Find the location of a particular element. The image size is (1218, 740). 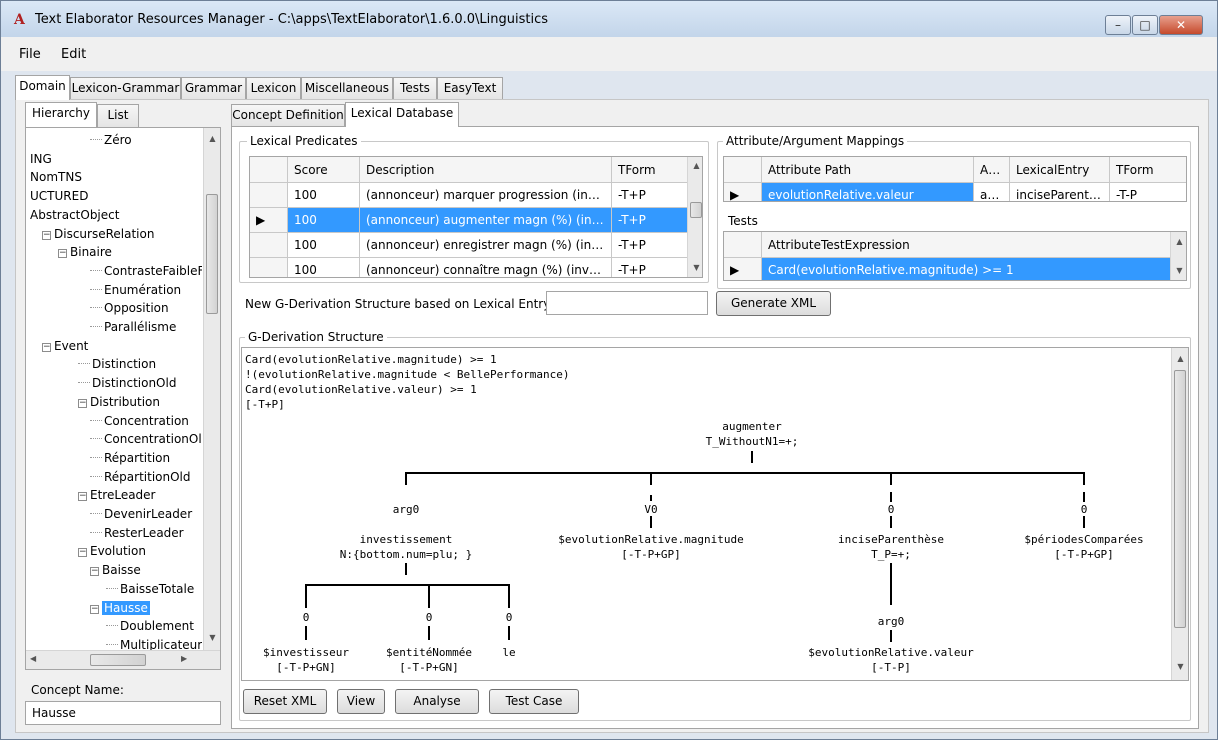

tab-concept-definition: Concept Definition is located at coordinates (288, 115).